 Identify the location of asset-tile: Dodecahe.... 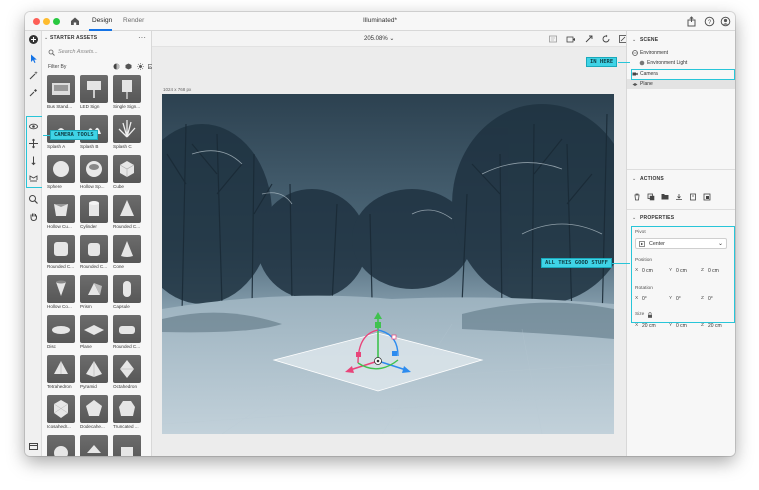
(94, 412).